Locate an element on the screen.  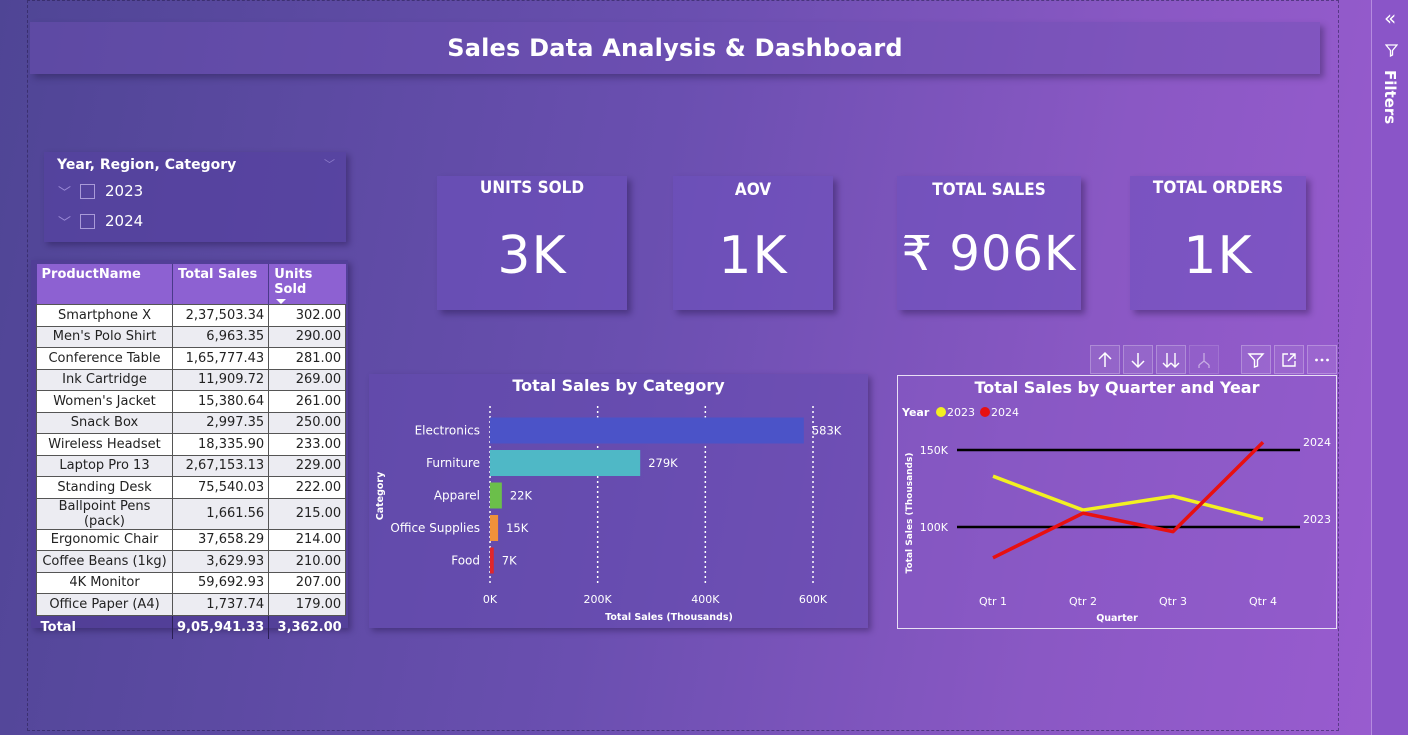
x-tick-label: Qtr 4 is located at coordinates (1263, 601).